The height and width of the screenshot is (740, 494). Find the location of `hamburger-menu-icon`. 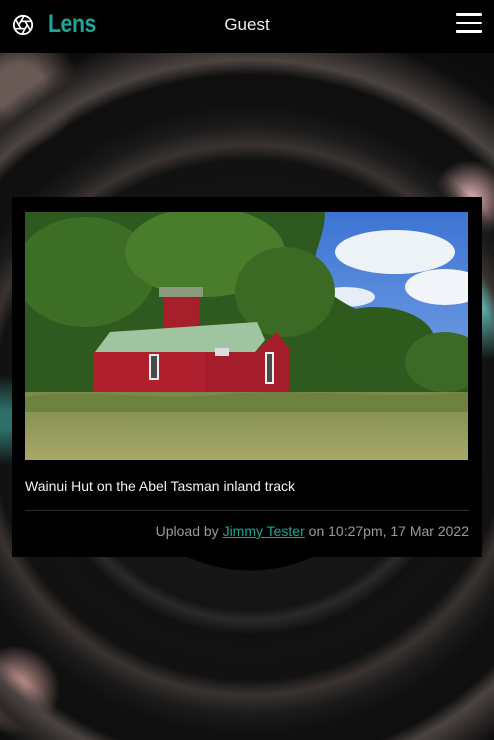

hamburger-menu-icon is located at coordinates (469, 25).